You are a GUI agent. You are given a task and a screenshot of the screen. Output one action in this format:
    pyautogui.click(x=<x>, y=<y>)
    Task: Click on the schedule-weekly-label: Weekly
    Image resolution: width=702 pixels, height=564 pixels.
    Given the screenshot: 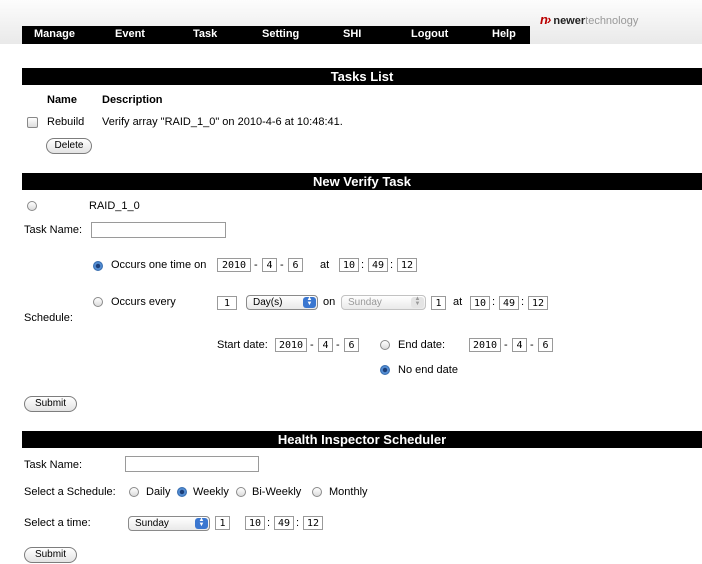 What is the action you would take?
    pyautogui.click(x=211, y=492)
    